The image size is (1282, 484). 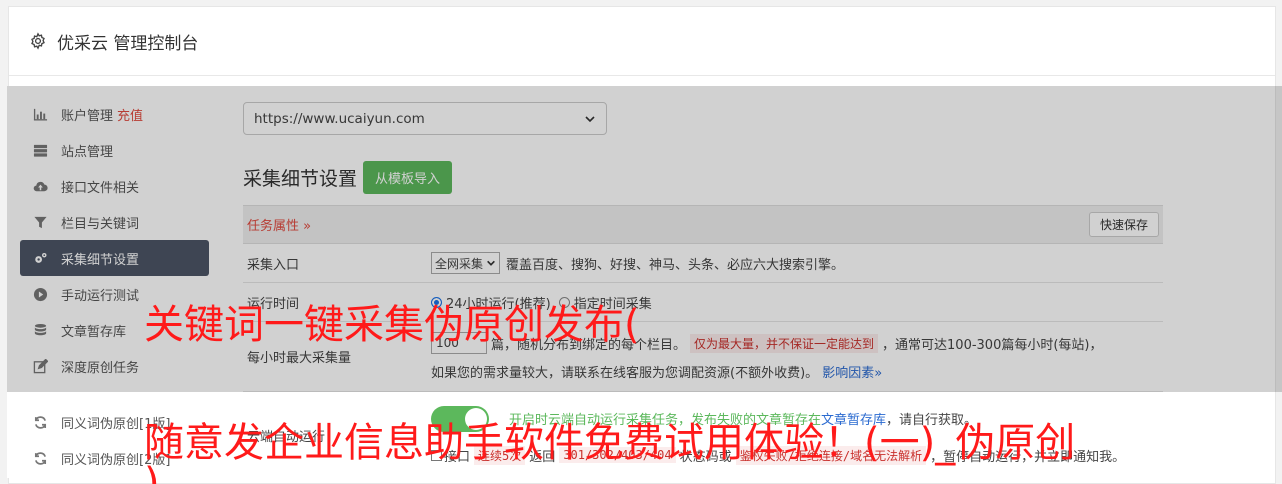 What do you see at coordinates (38, 41) in the screenshot?
I see `gear-icon` at bounding box center [38, 41].